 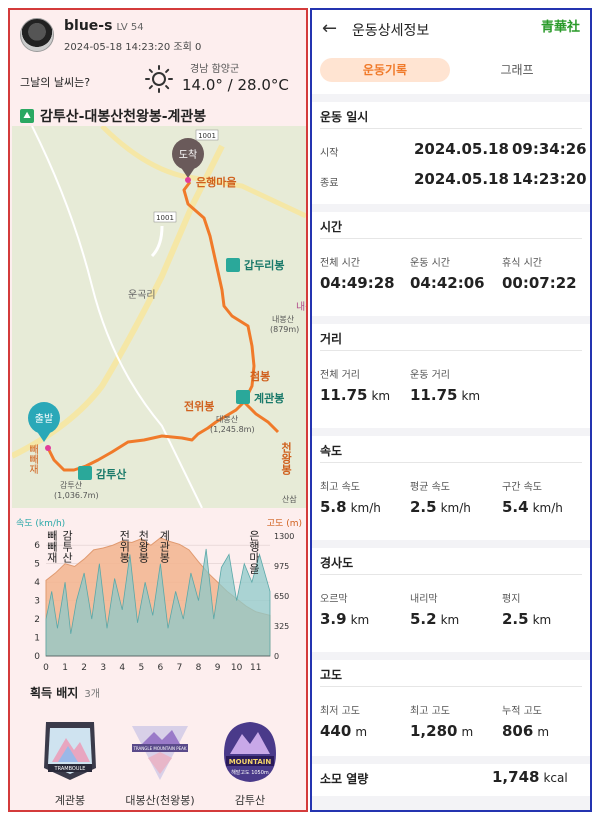 What do you see at coordinates (361, 732) in the screenshot?
I see `min-altitude-unit: m` at bounding box center [361, 732].